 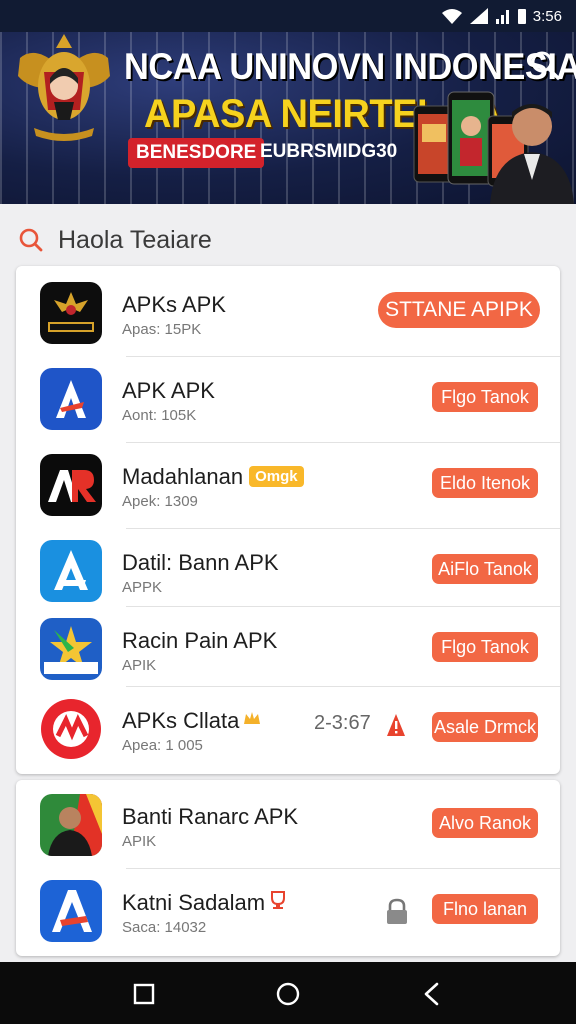 I want to click on list-item: Racin Pain APK APIK Flgo Tanok, so click(x=288, y=646).